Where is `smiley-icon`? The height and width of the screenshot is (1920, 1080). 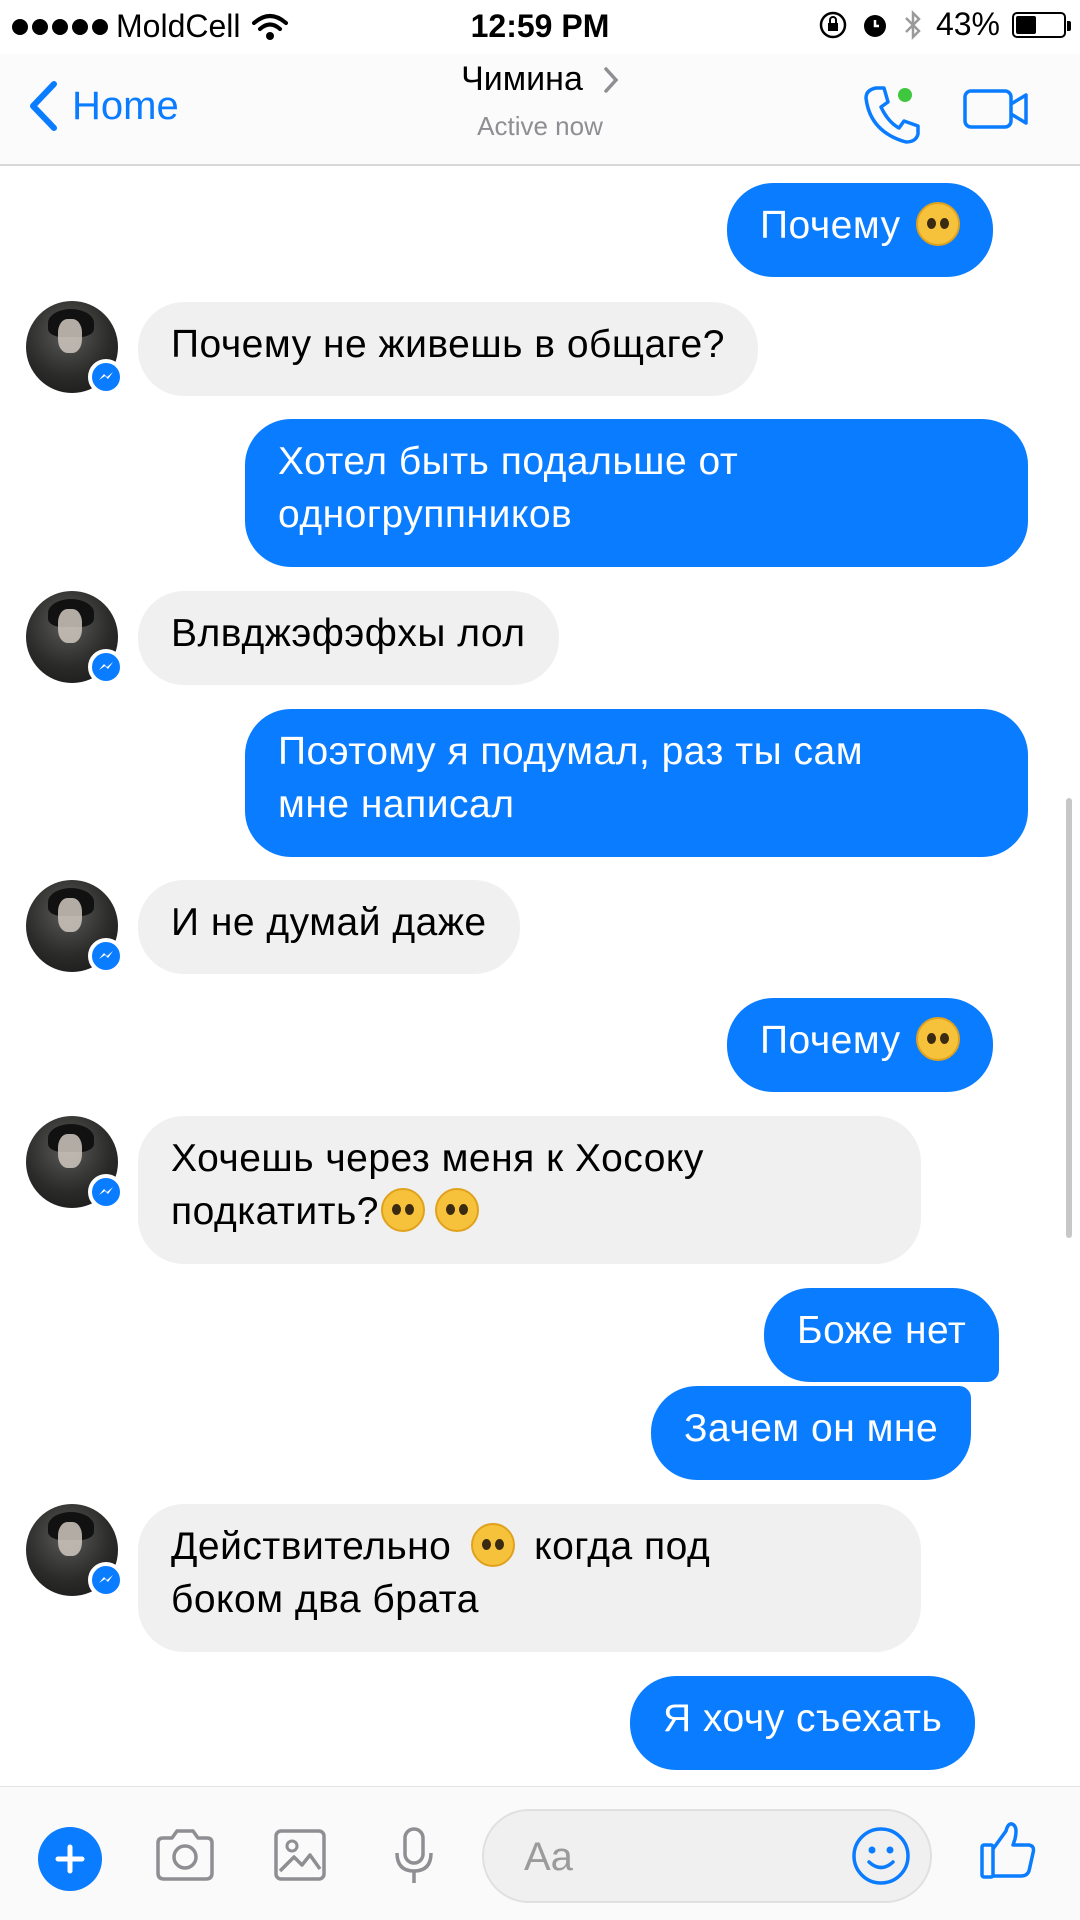 smiley-icon is located at coordinates (881, 1856).